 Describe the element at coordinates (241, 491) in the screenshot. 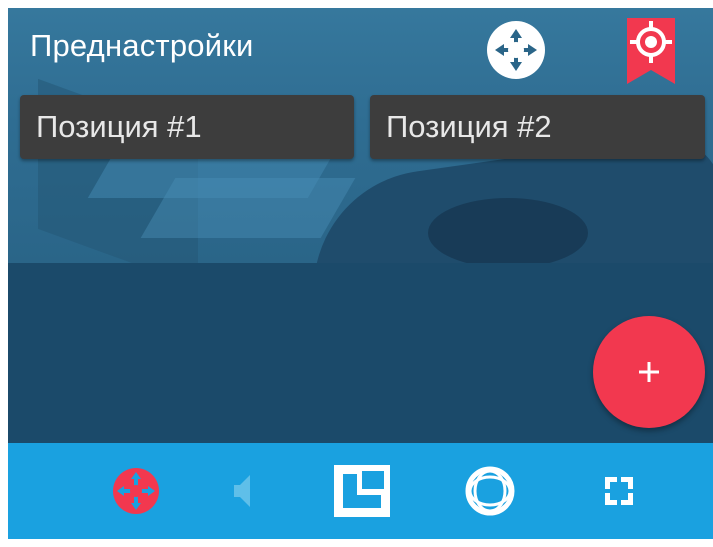

I see `sound-icon` at that location.